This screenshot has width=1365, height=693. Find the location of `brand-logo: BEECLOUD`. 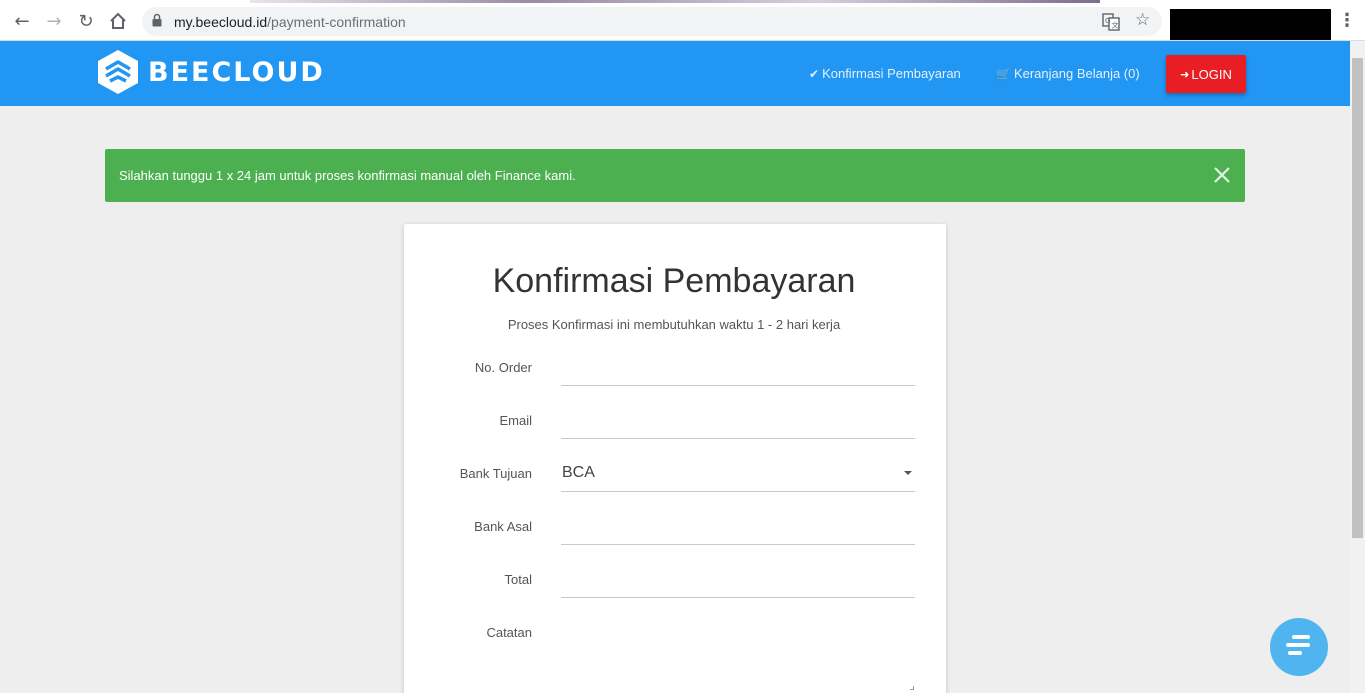

brand-logo: BEECLOUD is located at coordinates (211, 72).